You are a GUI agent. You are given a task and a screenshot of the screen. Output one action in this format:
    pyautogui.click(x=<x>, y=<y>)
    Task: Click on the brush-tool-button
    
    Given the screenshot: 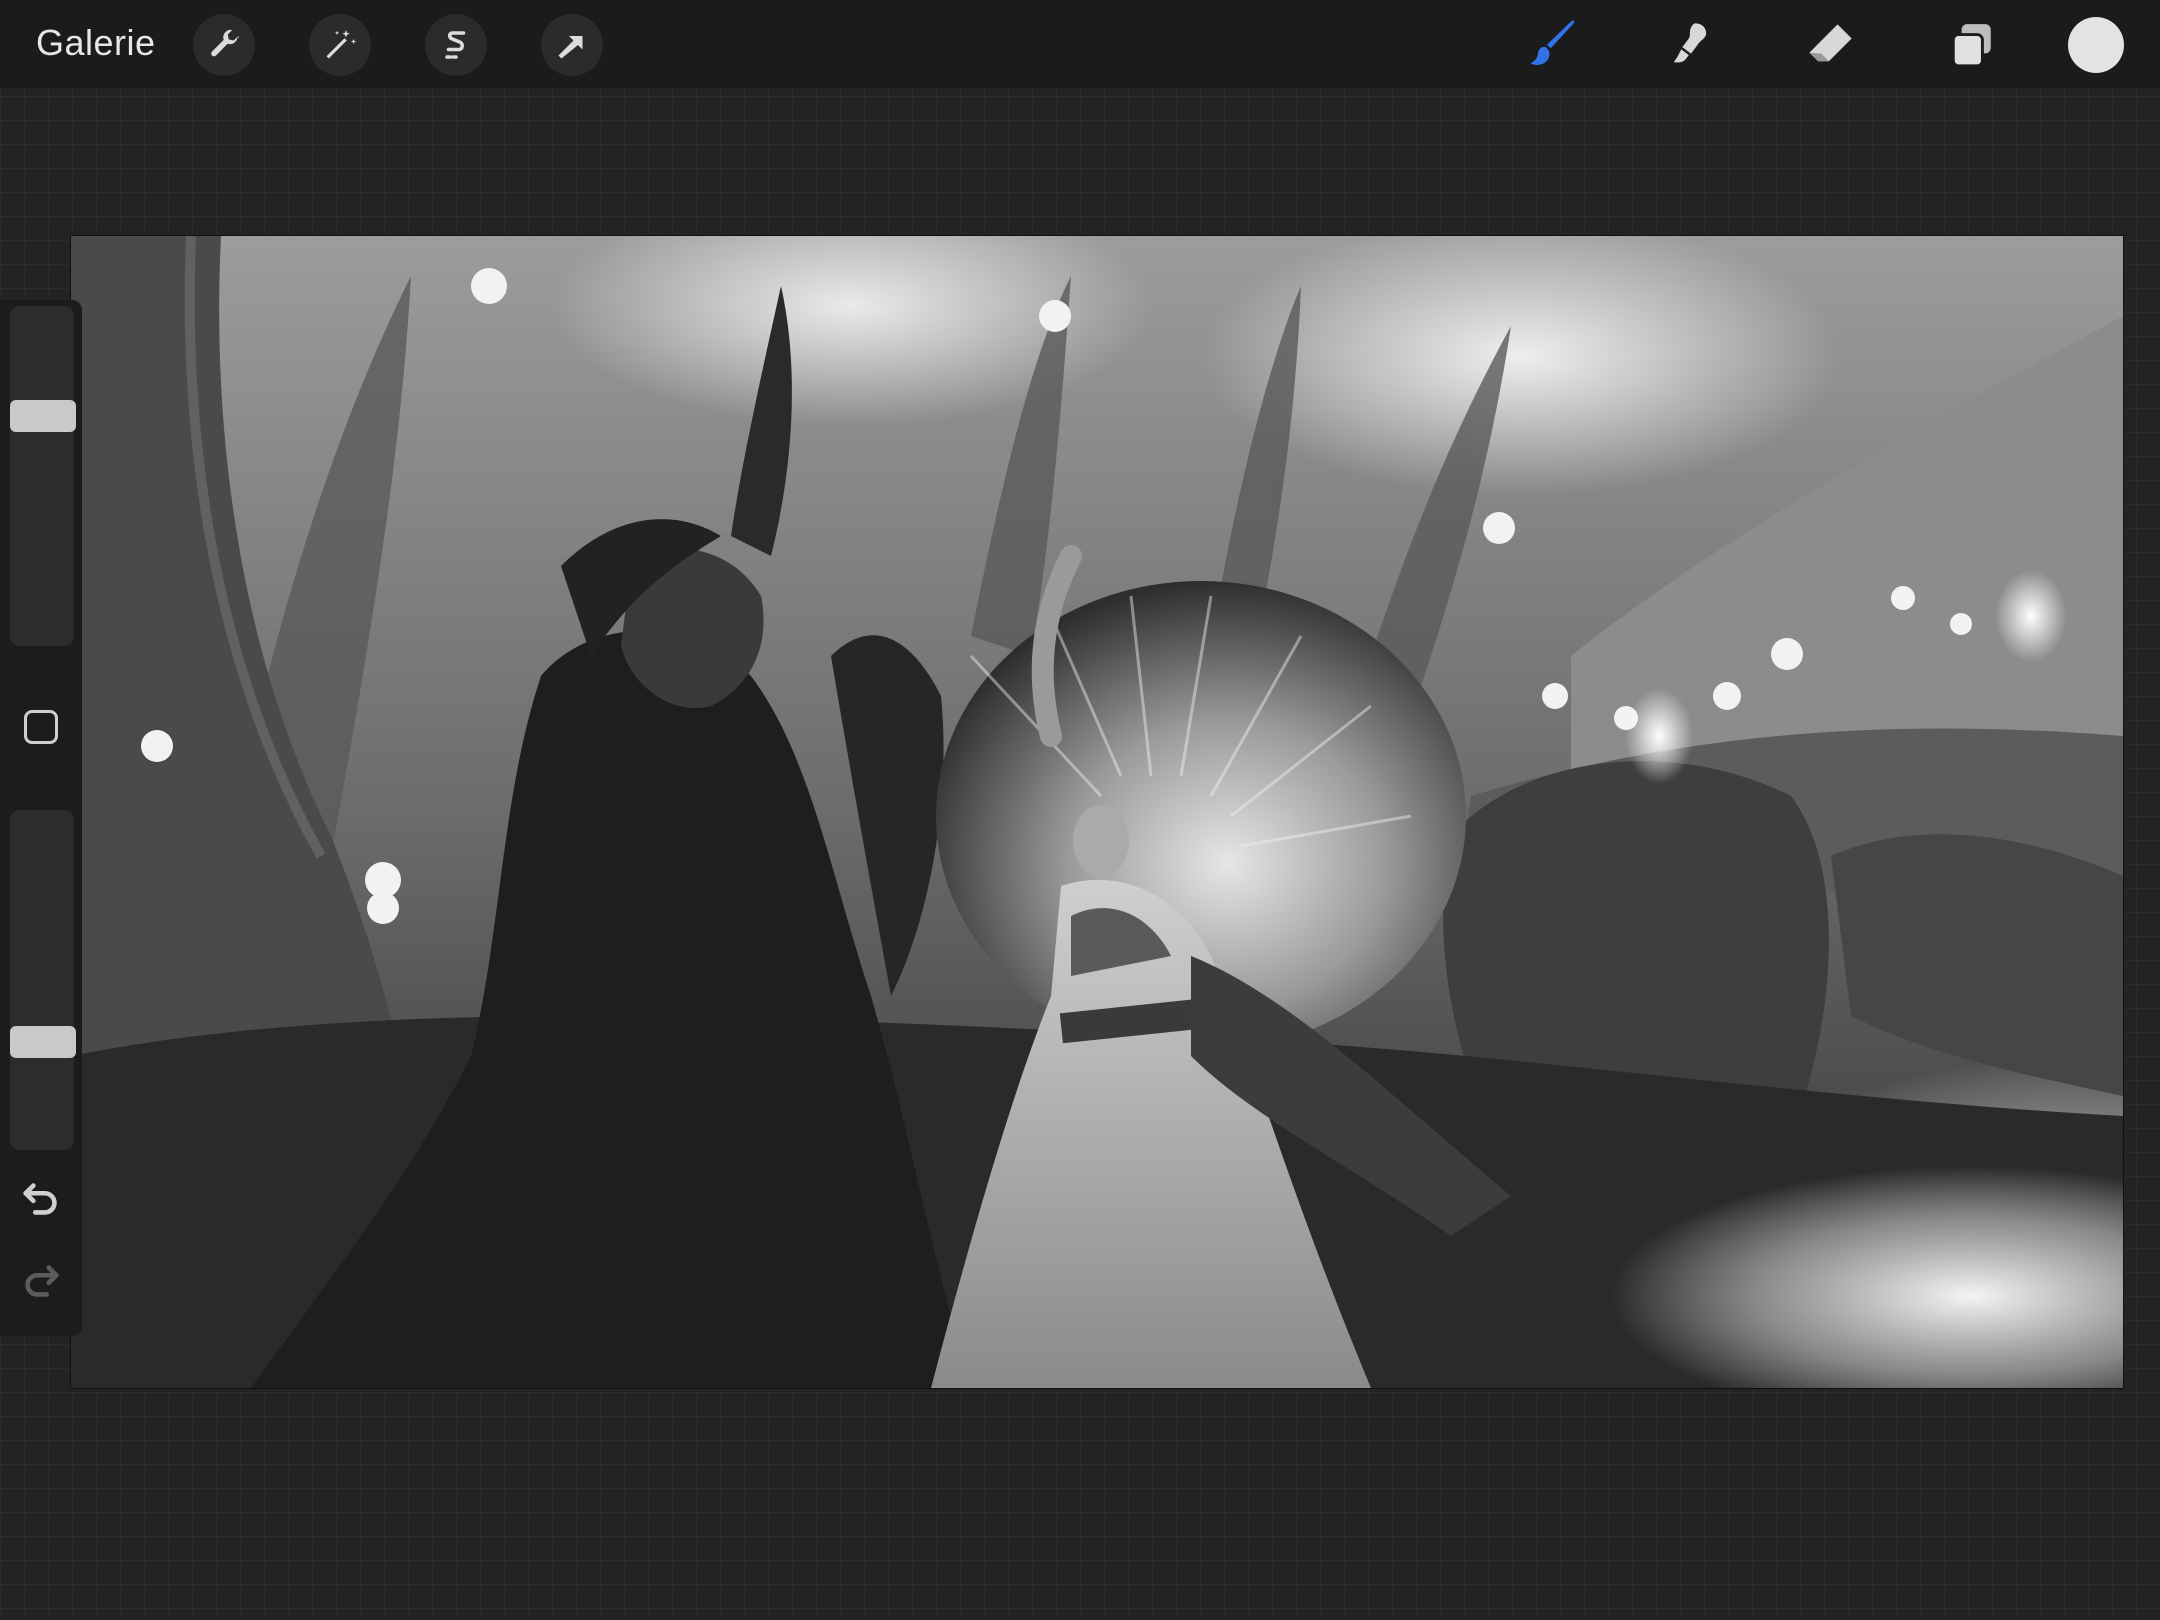 What is the action you would take?
    pyautogui.click(x=1553, y=45)
    